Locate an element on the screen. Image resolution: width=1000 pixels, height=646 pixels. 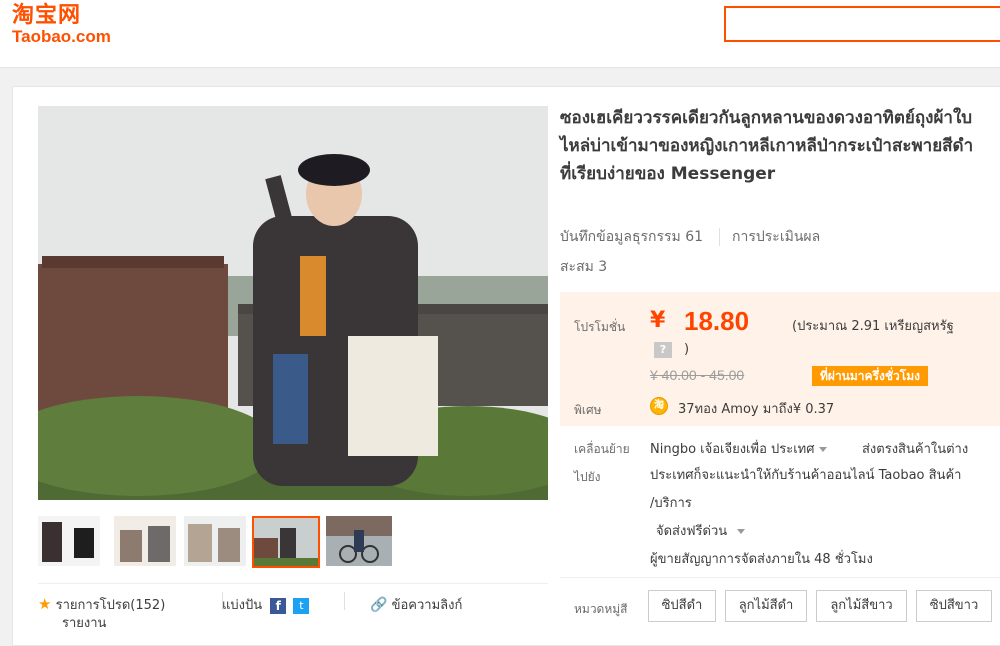
copy-link-button: 🔗 ข้อความลิงก์ is located at coordinates (416, 604).